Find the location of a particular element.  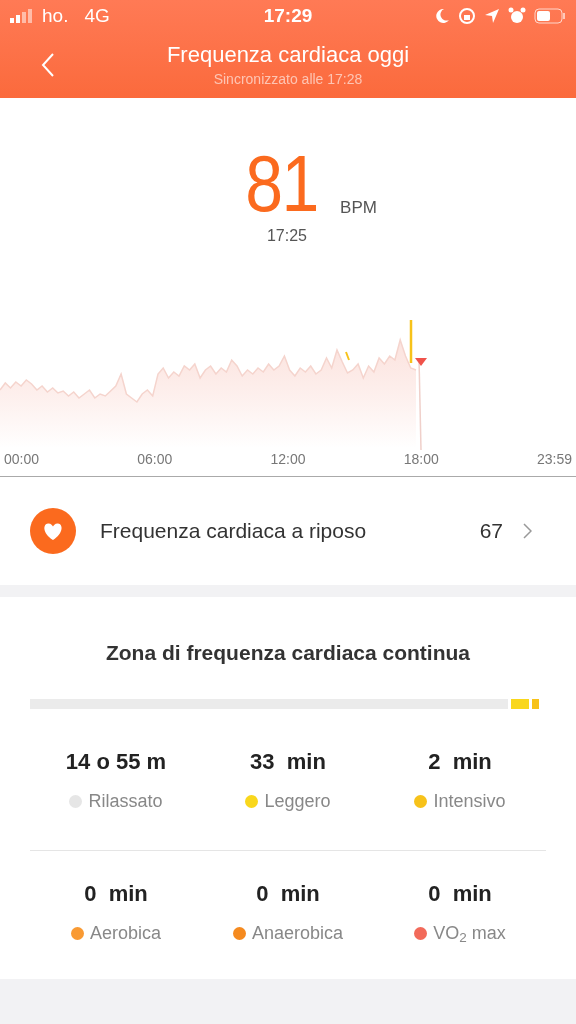

resting-label: Frequenza cardiaca a riposo is located at coordinates (234, 531).